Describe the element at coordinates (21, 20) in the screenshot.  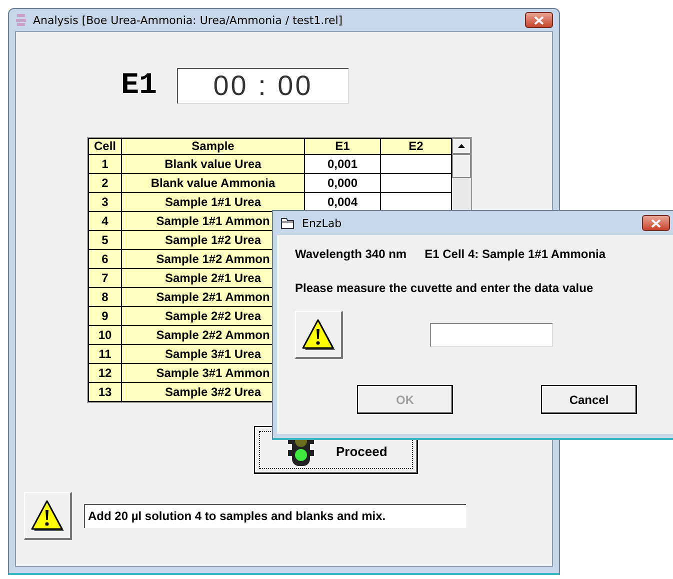
I see `app-icon` at that location.